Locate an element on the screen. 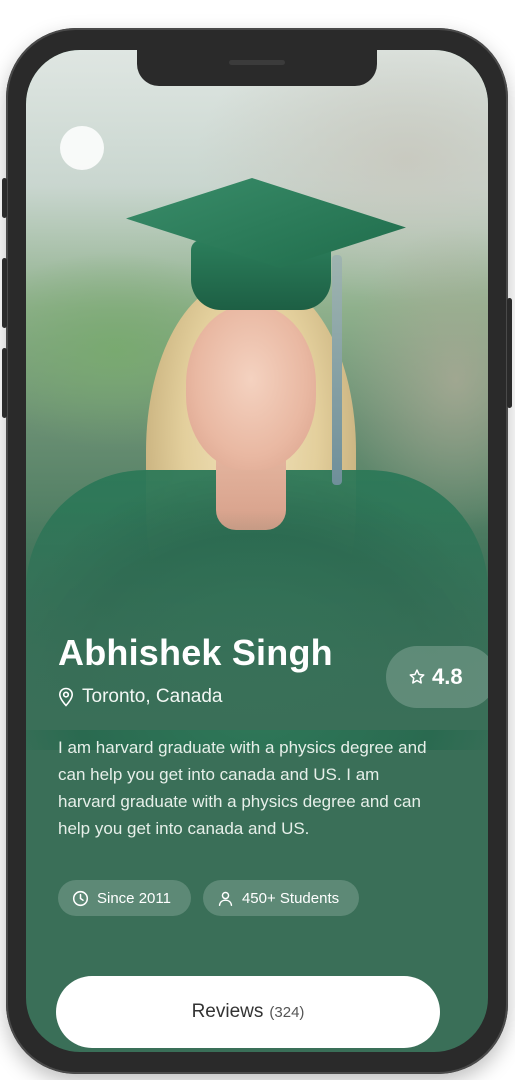  reviews-button: Reviews (324) is located at coordinates (248, 1012).